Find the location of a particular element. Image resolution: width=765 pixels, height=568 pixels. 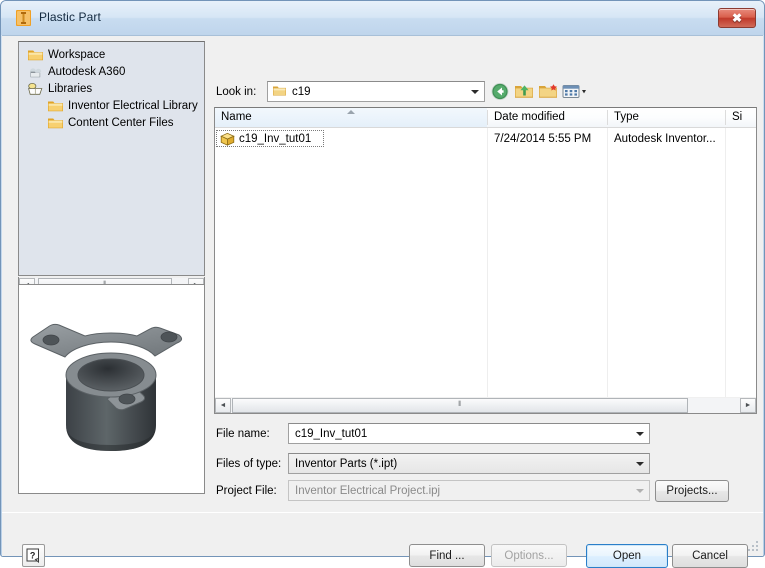

scrollbar-track: ⦀ is located at coordinates (485, 405).